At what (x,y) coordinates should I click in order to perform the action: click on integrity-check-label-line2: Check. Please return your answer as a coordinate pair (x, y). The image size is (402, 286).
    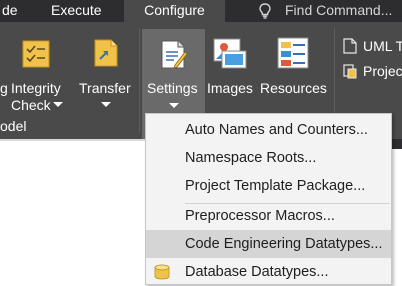
    Looking at the image, I should click on (31, 105).